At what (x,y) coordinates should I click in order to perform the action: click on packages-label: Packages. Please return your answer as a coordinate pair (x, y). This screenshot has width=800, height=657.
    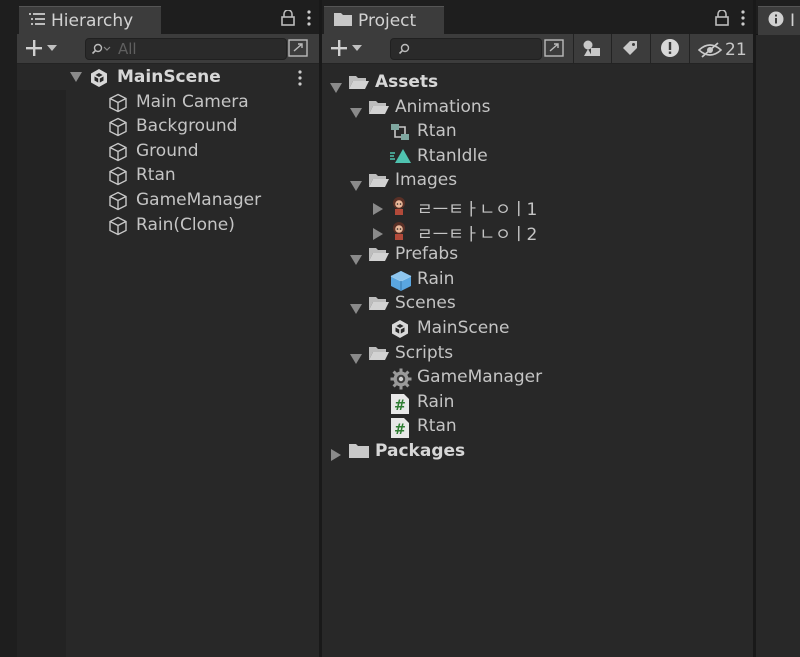
    Looking at the image, I should click on (420, 451).